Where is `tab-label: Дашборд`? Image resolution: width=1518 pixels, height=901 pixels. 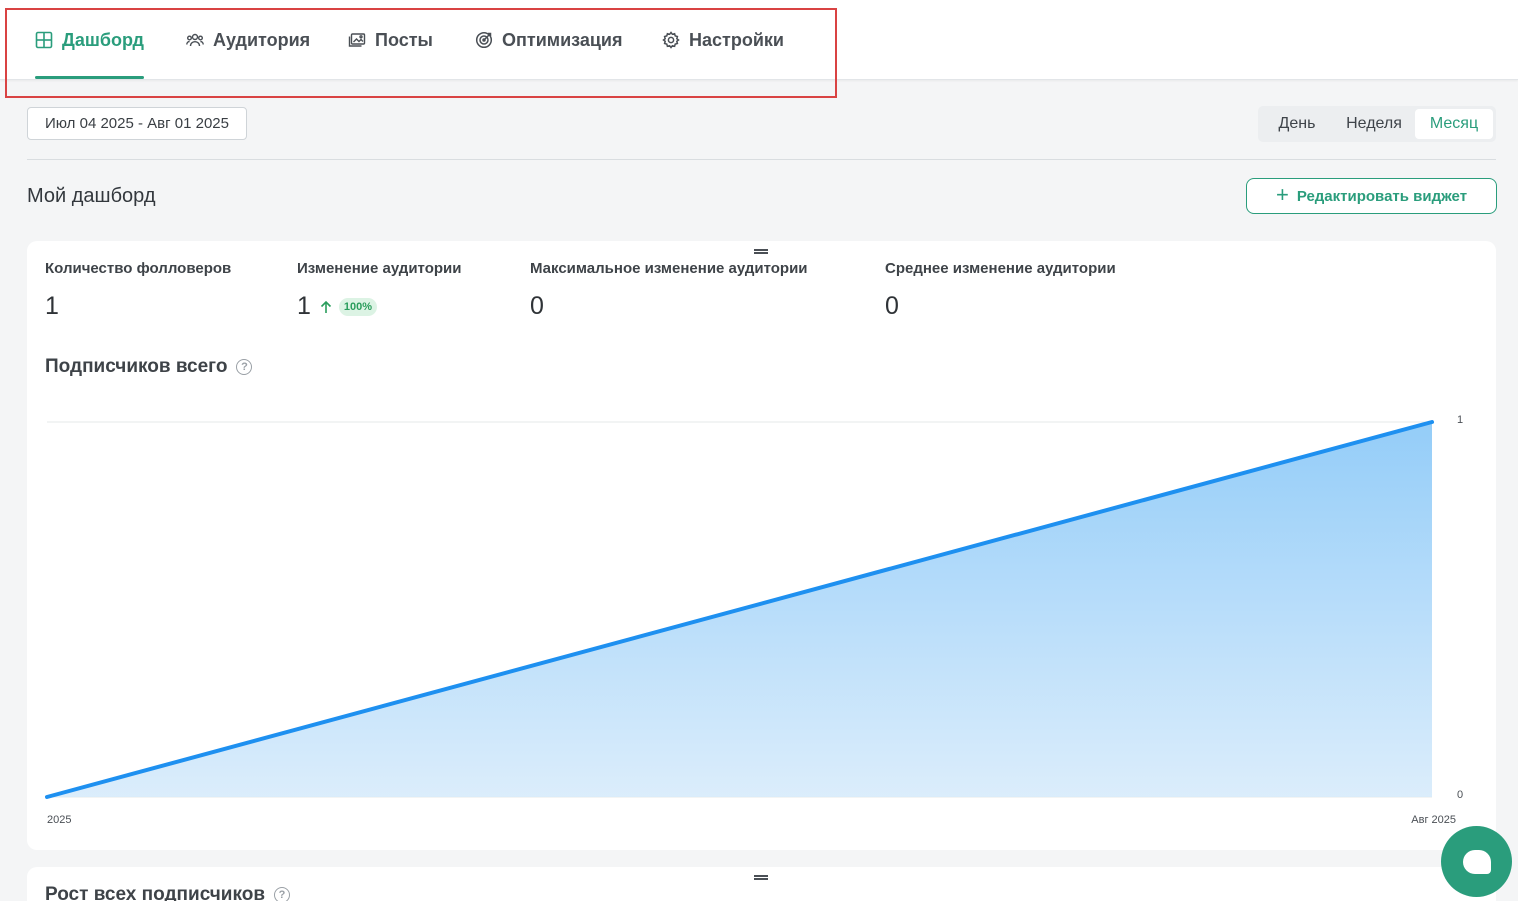 tab-label: Дашборд is located at coordinates (103, 39).